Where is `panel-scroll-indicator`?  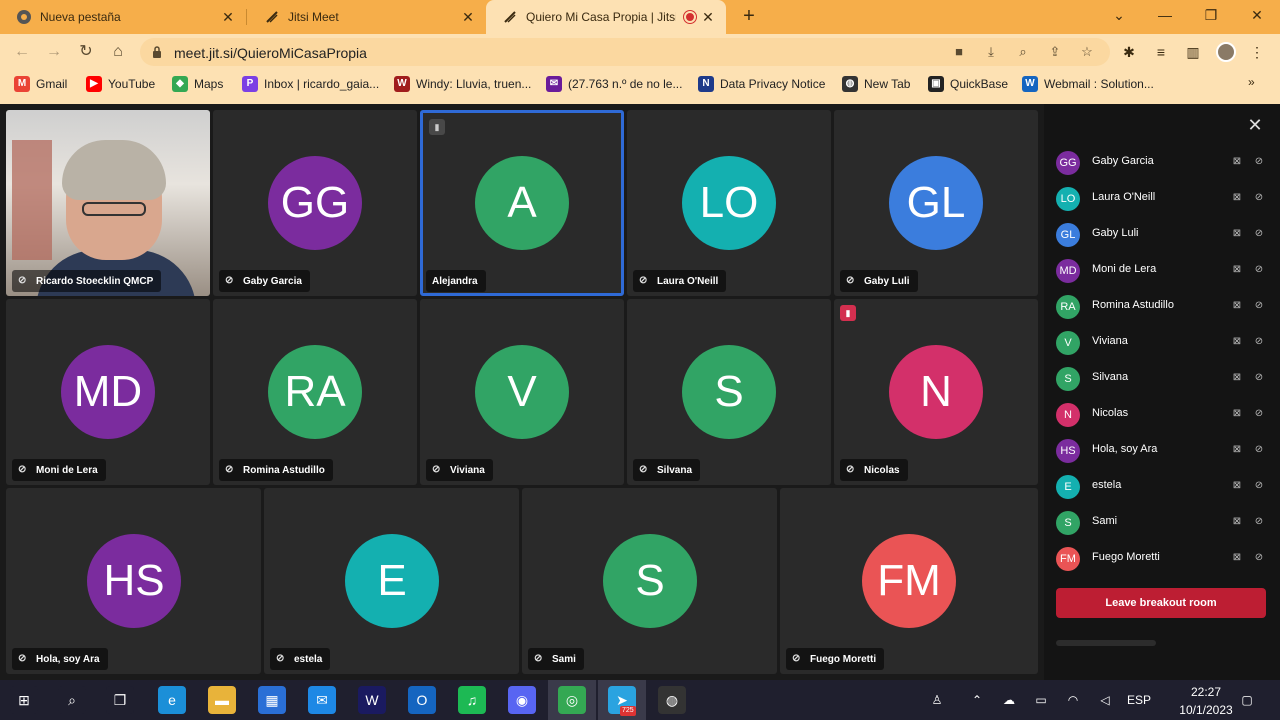 panel-scroll-indicator is located at coordinates (1106, 643).